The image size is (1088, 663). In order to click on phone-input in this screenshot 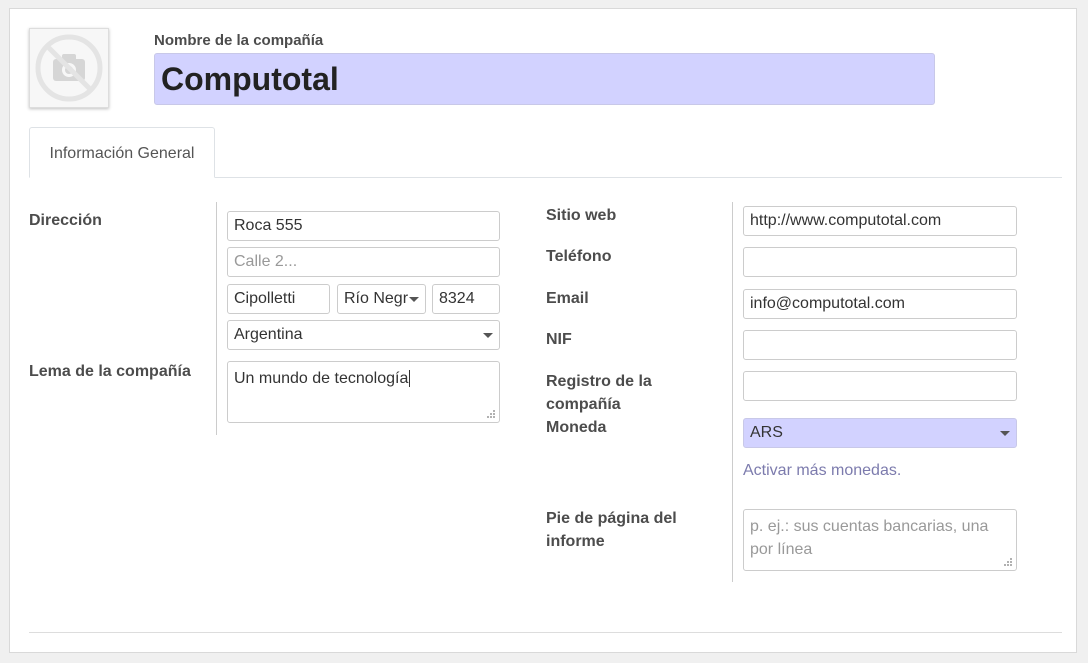, I will do `click(880, 262)`.